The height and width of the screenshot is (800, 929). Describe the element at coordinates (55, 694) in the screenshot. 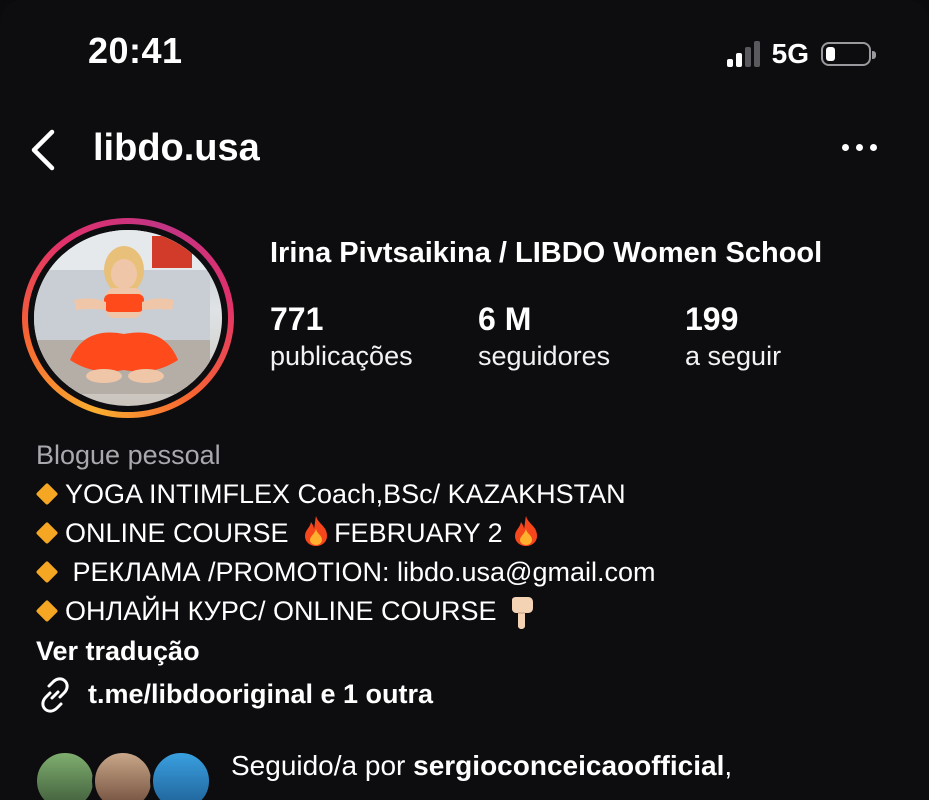

I see `link-icon` at that location.